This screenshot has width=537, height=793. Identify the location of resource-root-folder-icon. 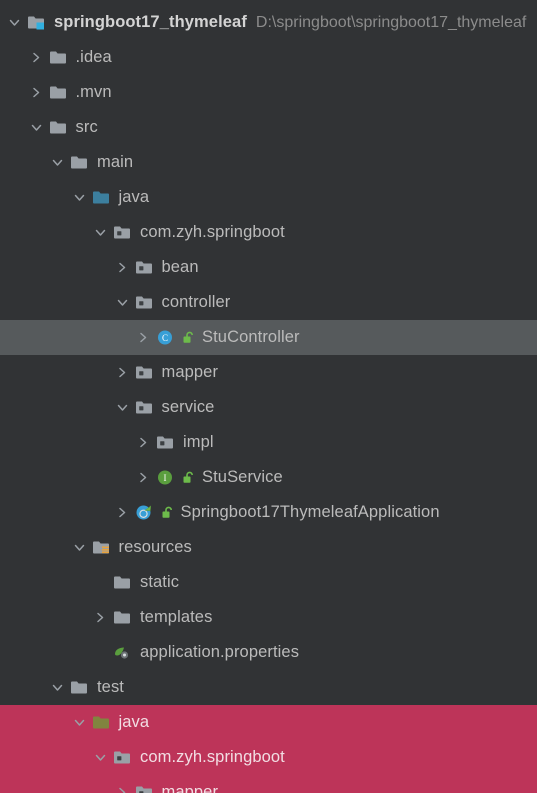
(102, 547).